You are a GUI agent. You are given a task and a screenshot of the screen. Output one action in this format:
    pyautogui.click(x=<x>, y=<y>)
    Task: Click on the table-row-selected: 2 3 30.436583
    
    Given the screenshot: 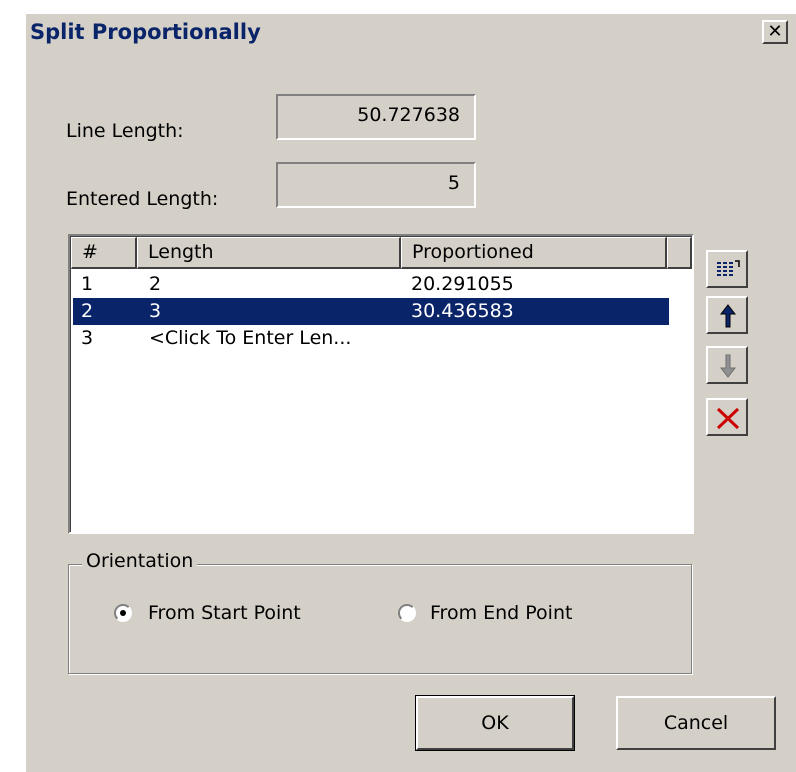 What is the action you would take?
    pyautogui.click(x=371, y=311)
    